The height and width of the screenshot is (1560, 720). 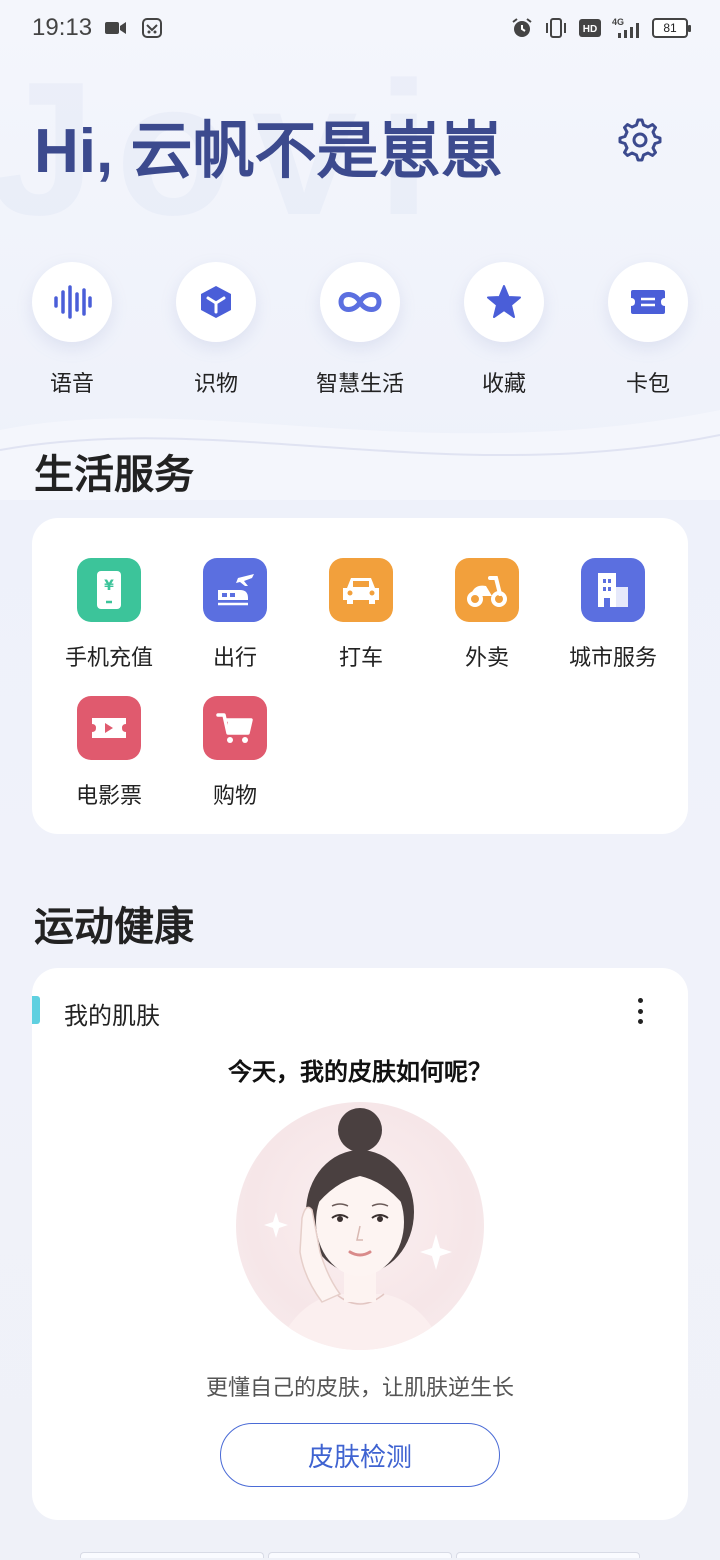 I want to click on service-label: 手机充值, so click(x=108, y=658).